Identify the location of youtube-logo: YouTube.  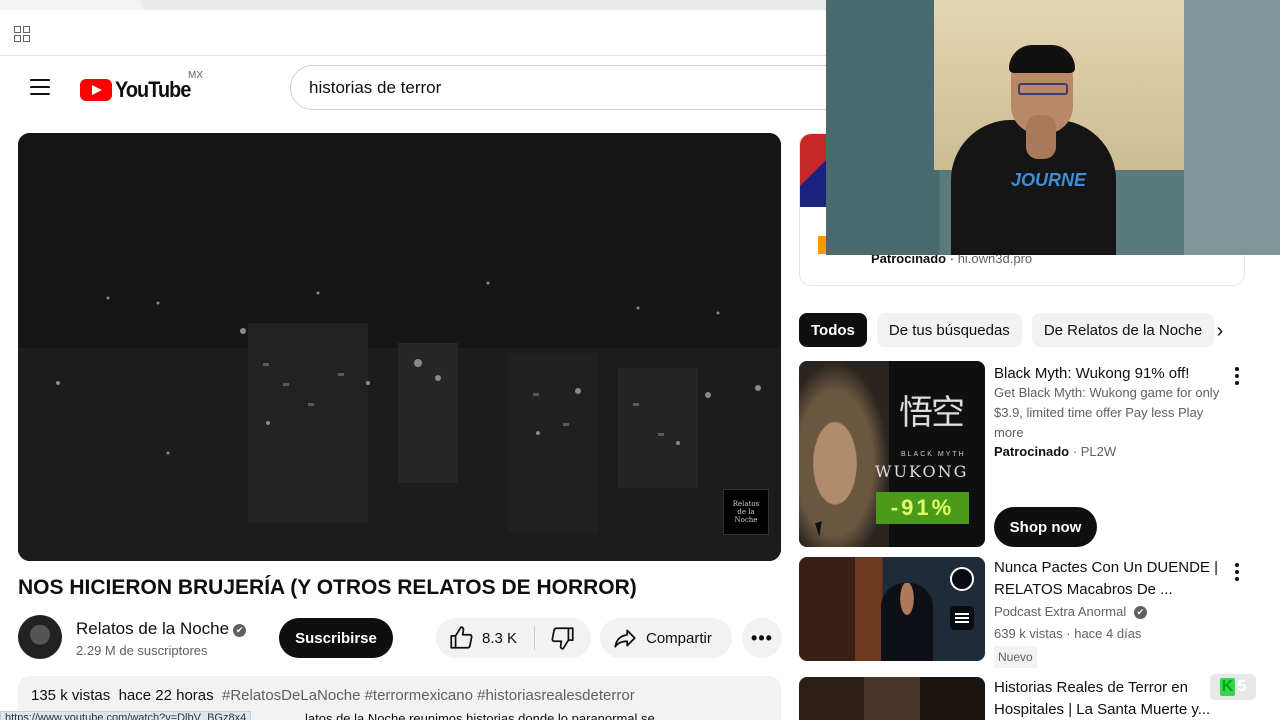
(139, 90).